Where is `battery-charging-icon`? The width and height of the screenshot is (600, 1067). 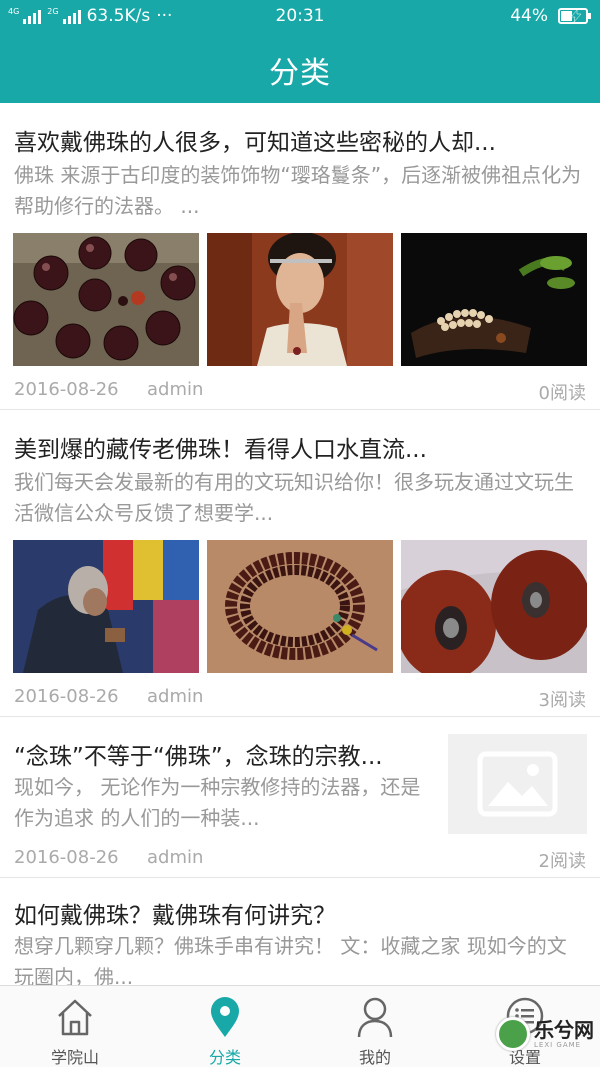 battery-charging-icon is located at coordinates (574, 16).